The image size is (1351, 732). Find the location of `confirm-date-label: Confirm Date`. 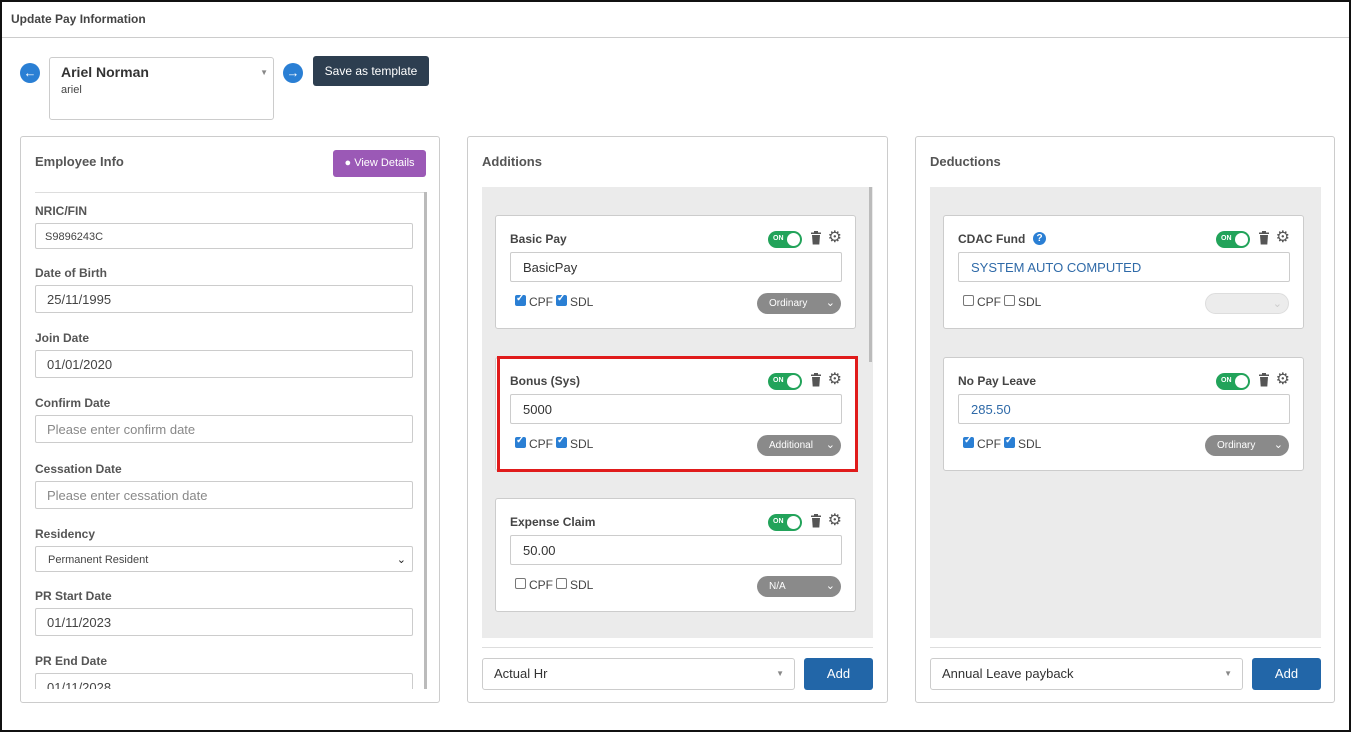

confirm-date-label: Confirm Date is located at coordinates (73, 403).